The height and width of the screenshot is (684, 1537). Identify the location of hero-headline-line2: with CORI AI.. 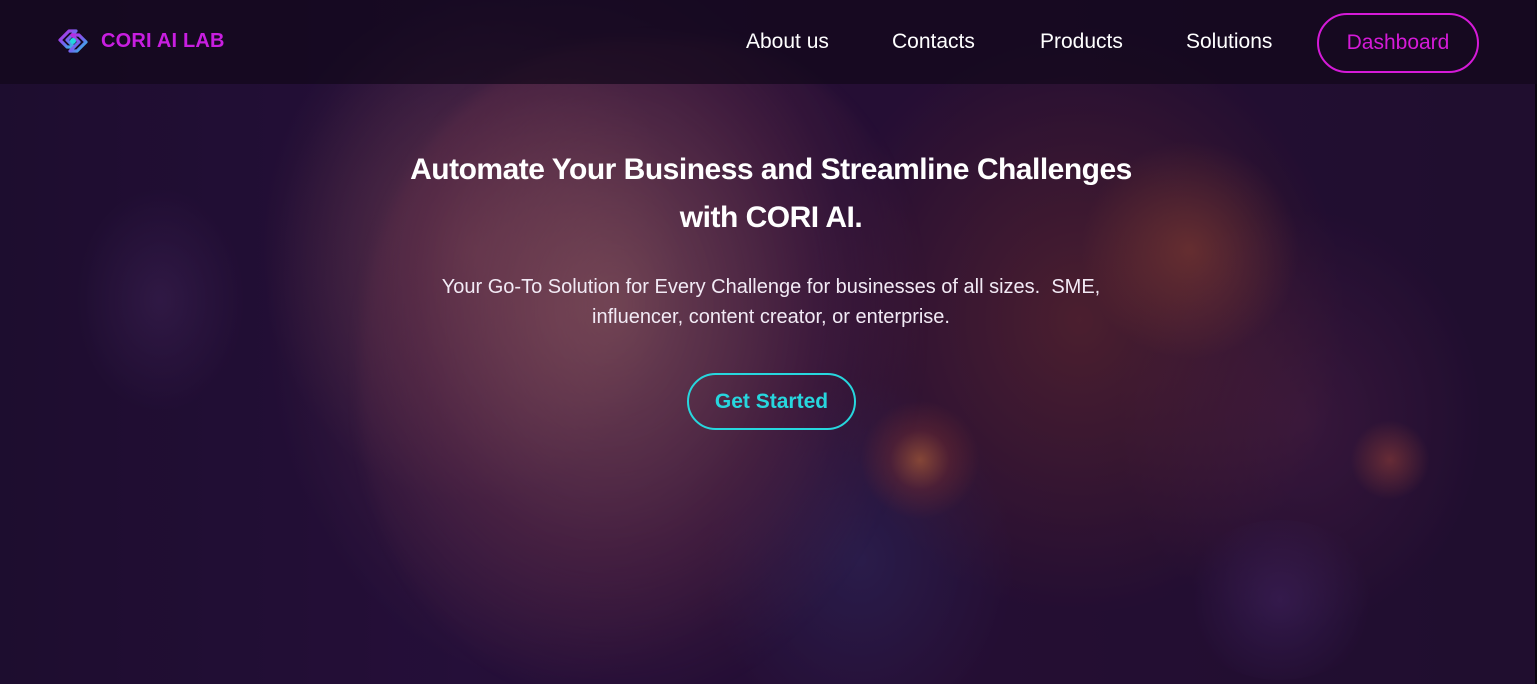
(771, 217).